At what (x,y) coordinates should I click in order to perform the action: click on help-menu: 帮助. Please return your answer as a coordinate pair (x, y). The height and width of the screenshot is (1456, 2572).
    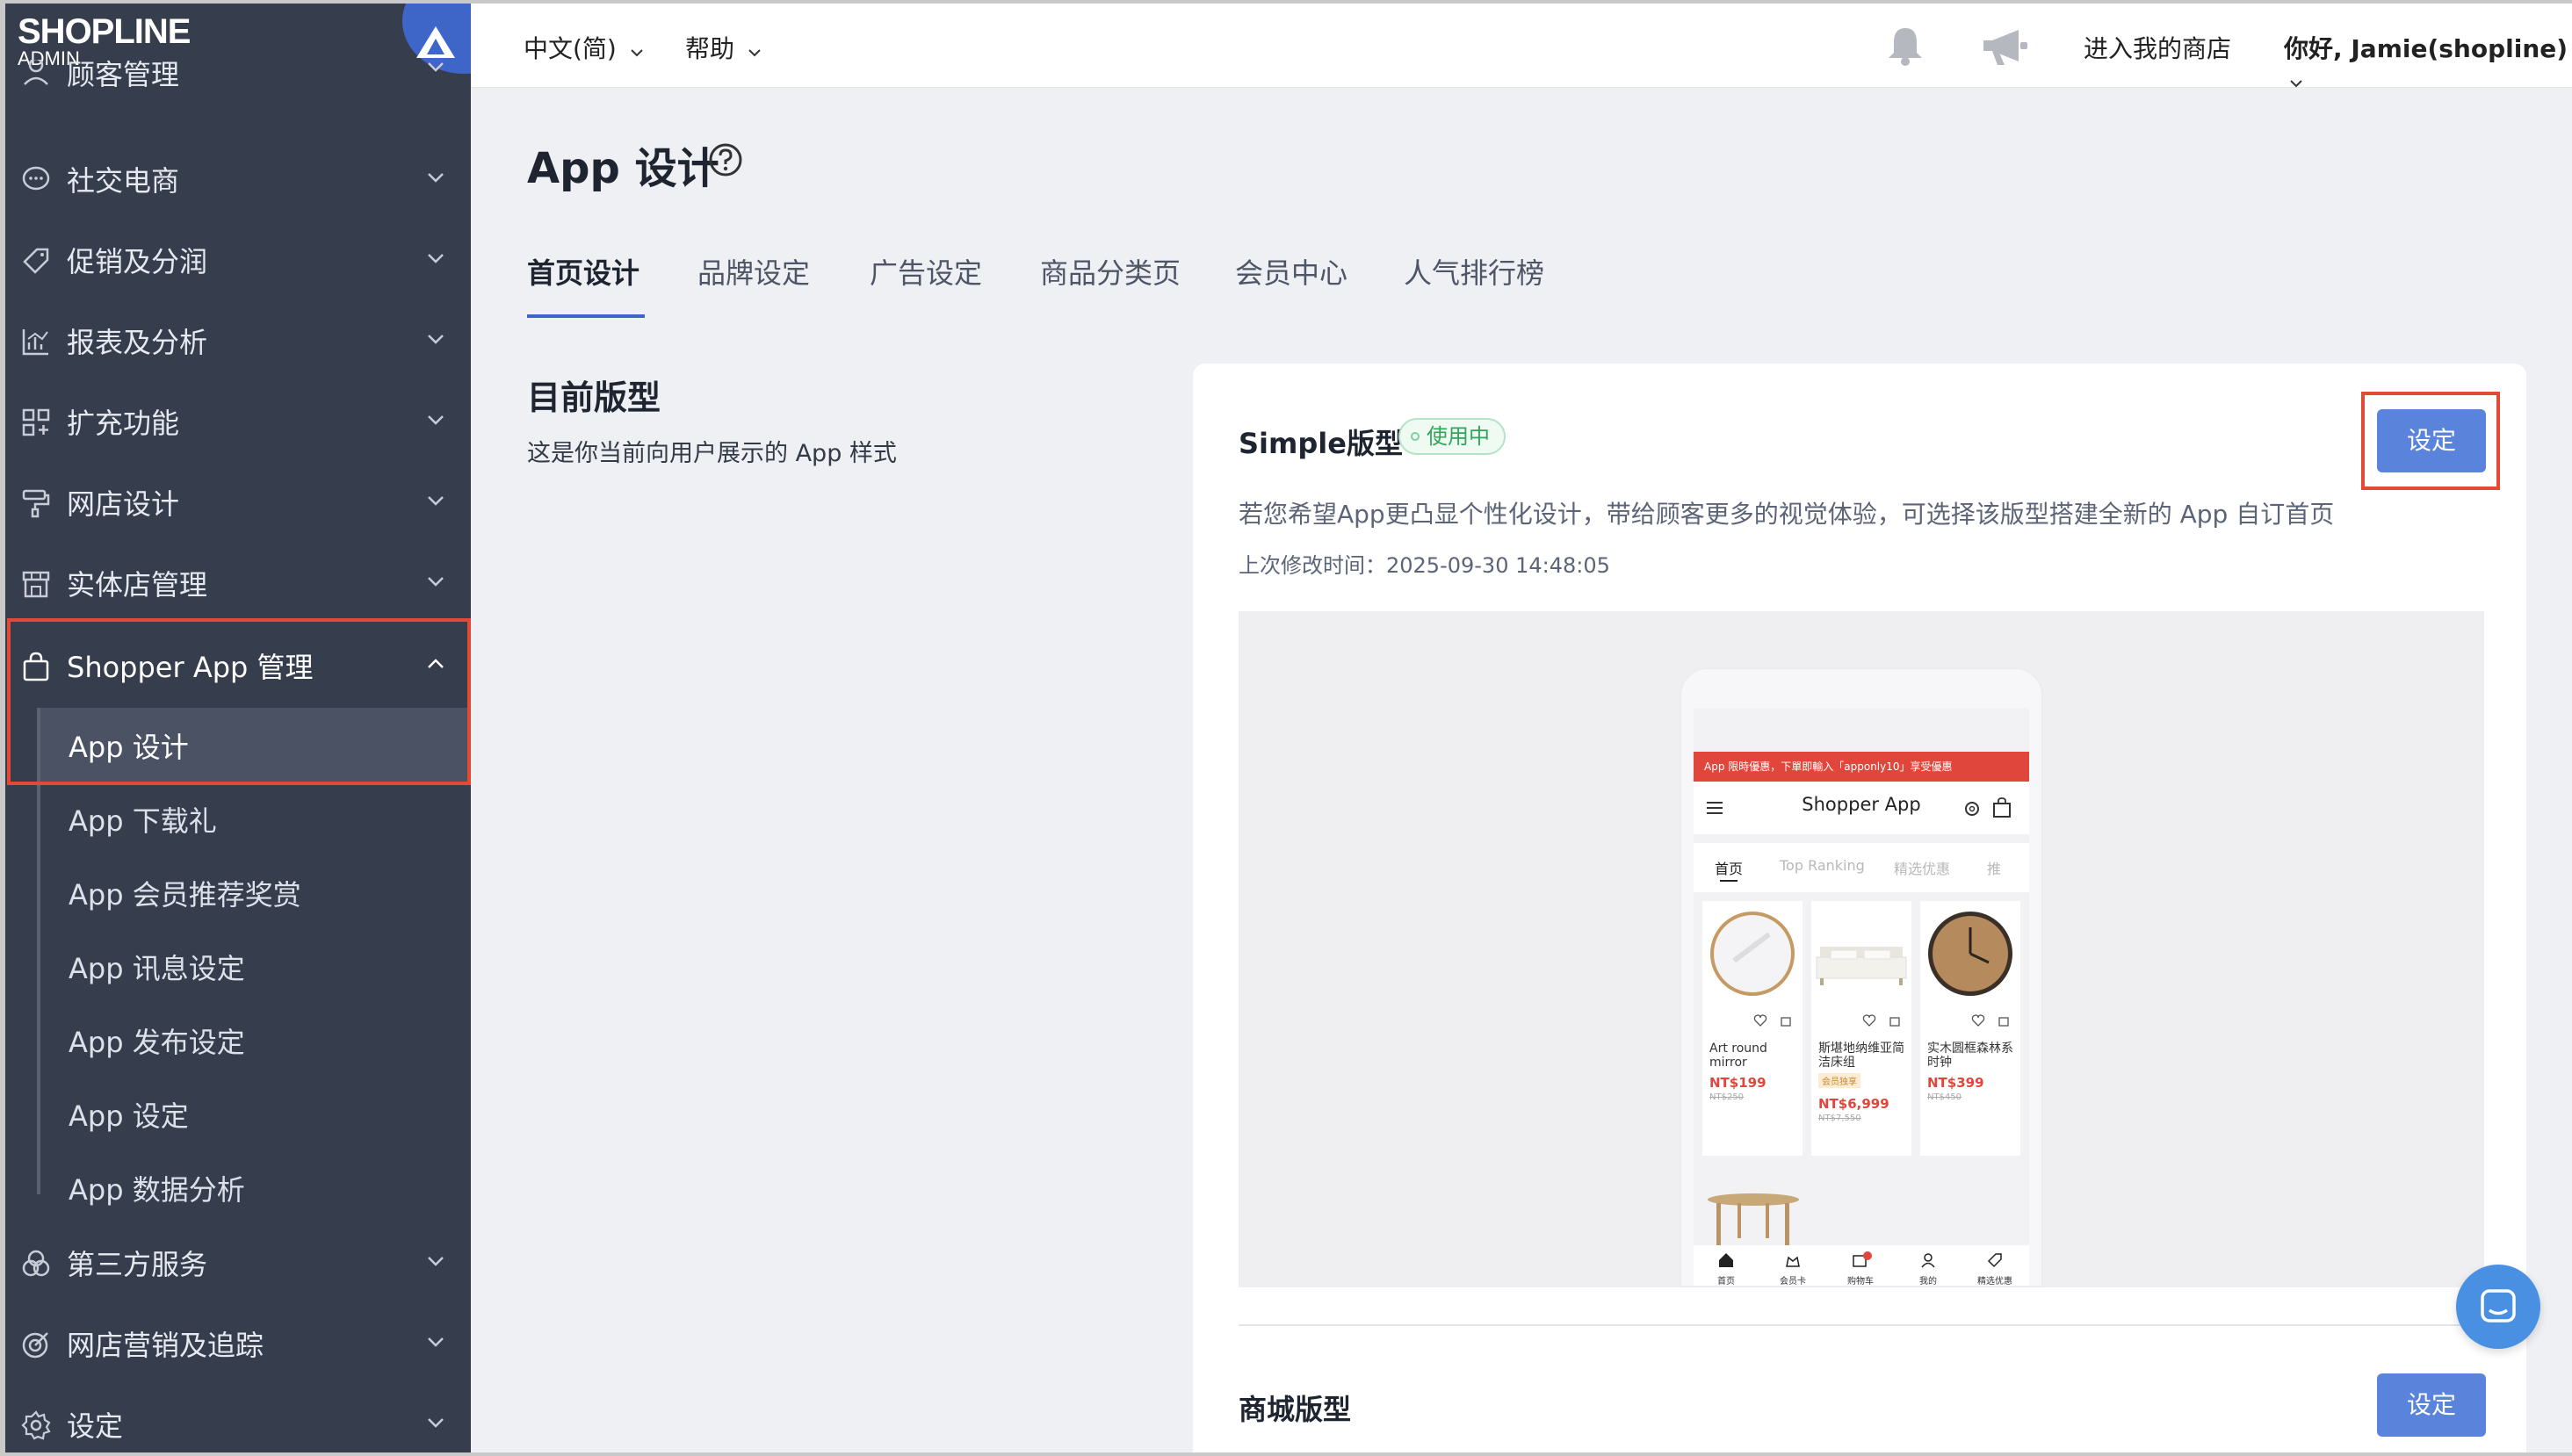
    Looking at the image, I should click on (723, 47).